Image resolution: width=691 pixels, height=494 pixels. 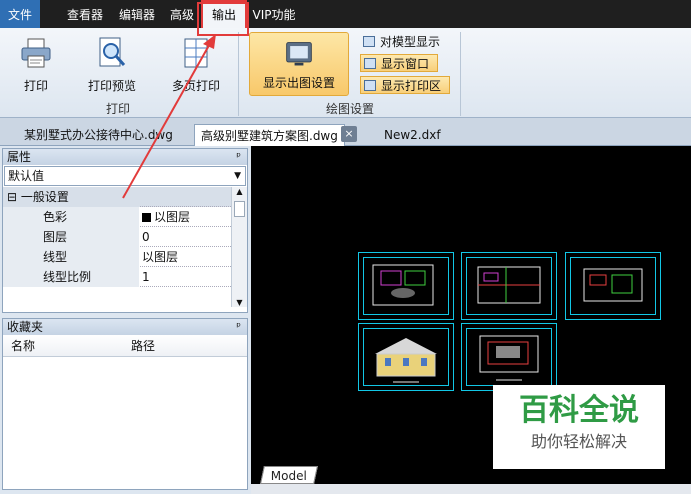 I want to click on favorites-title-text: 收藏夹, so click(x=25, y=327).